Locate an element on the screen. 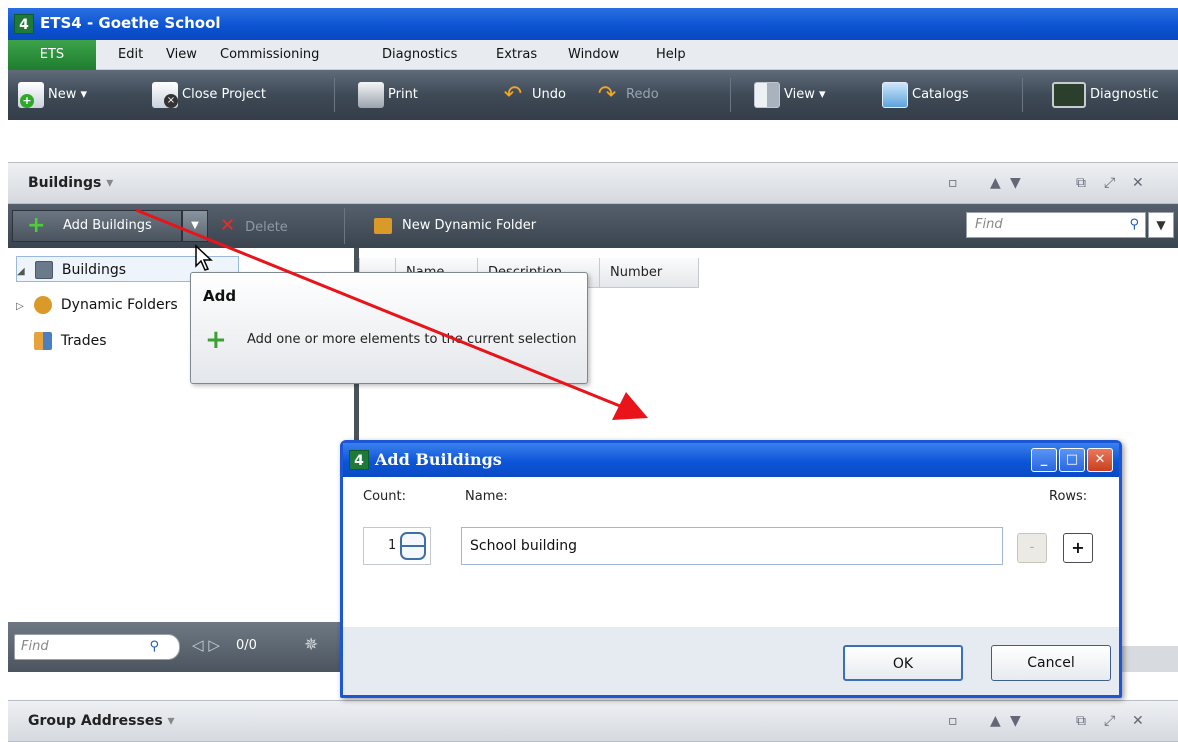 This screenshot has width=1178, height=742. name-label: Name: is located at coordinates (486, 496).